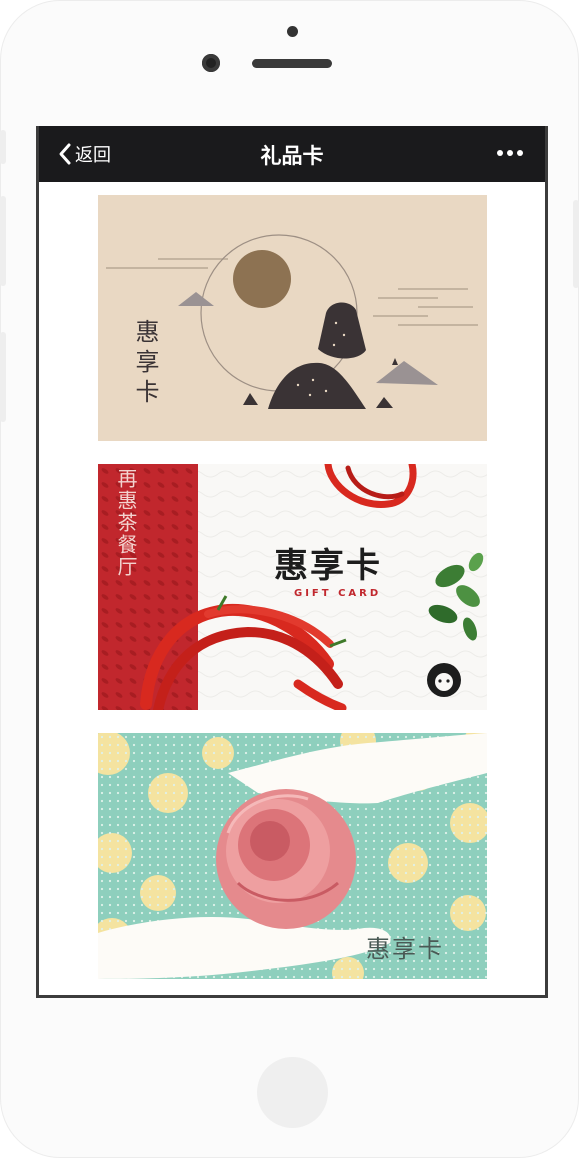 The height and width of the screenshot is (1158, 579). What do you see at coordinates (292, 63) in the screenshot?
I see `earpiece-speaker` at bounding box center [292, 63].